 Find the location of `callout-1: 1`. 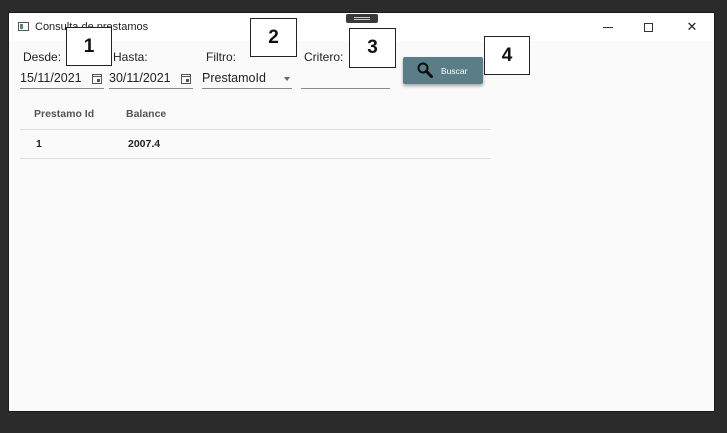

callout-1: 1 is located at coordinates (89, 46).